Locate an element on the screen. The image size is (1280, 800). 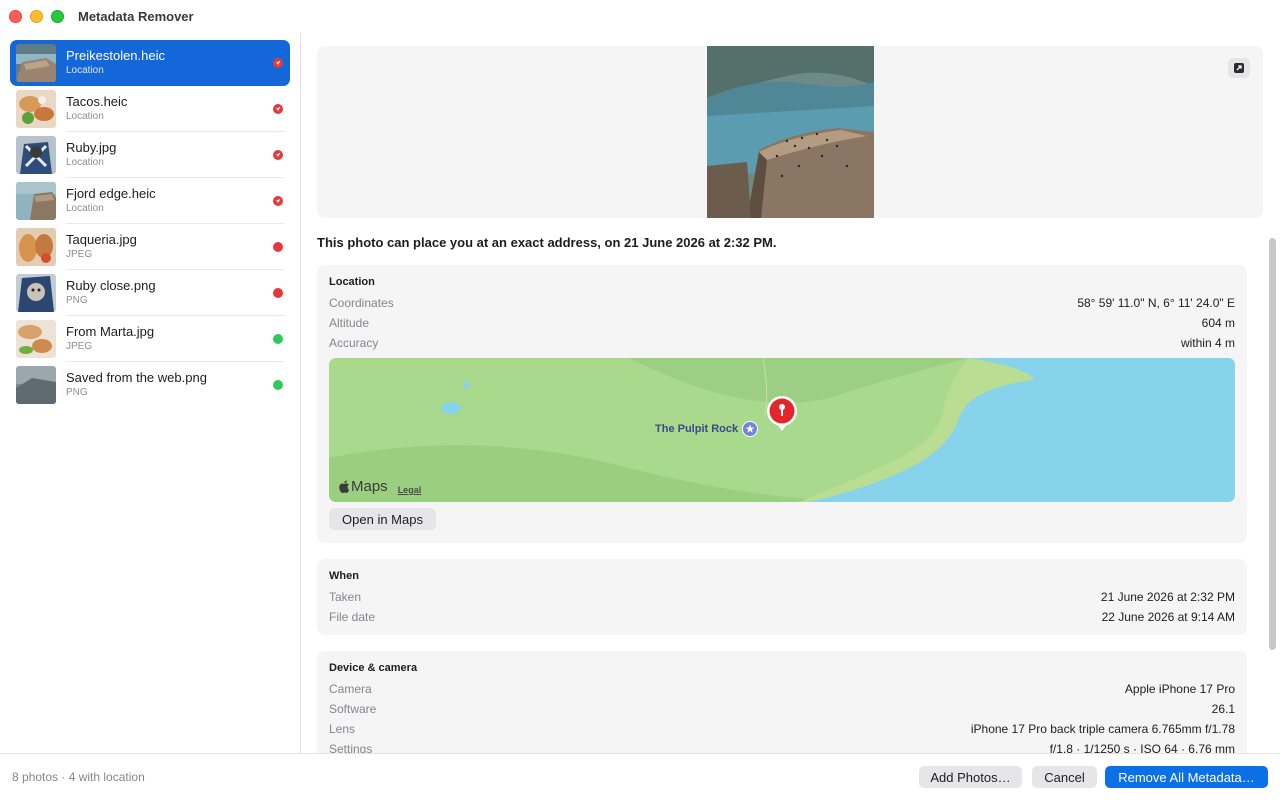
expand-arrow-icon is located at coordinates (1239, 68).